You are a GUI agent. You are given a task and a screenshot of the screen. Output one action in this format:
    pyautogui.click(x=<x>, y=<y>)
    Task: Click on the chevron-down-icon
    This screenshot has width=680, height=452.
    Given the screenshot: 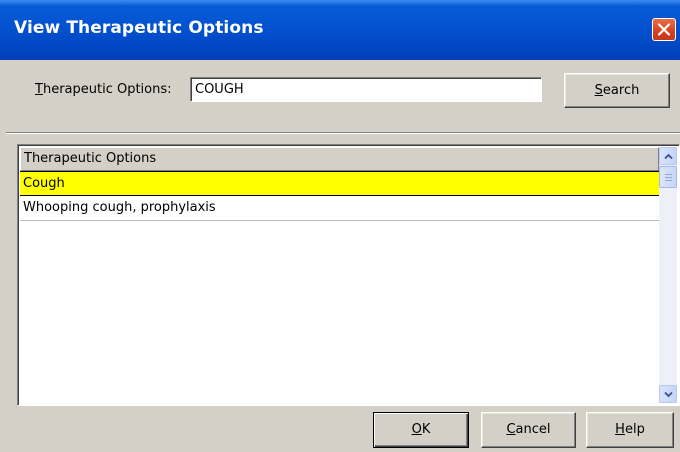 What is the action you would take?
    pyautogui.click(x=668, y=394)
    